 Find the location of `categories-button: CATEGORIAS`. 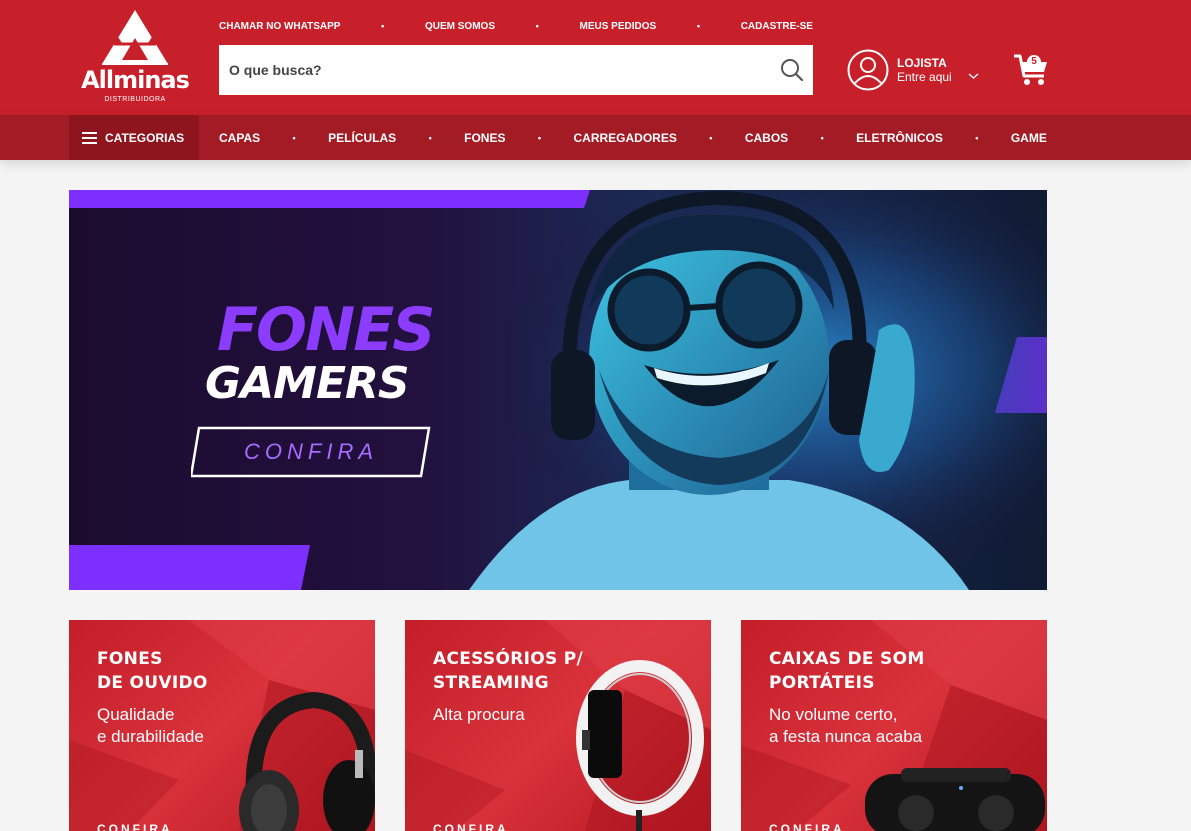

categories-button: CATEGORIAS is located at coordinates (134, 137).